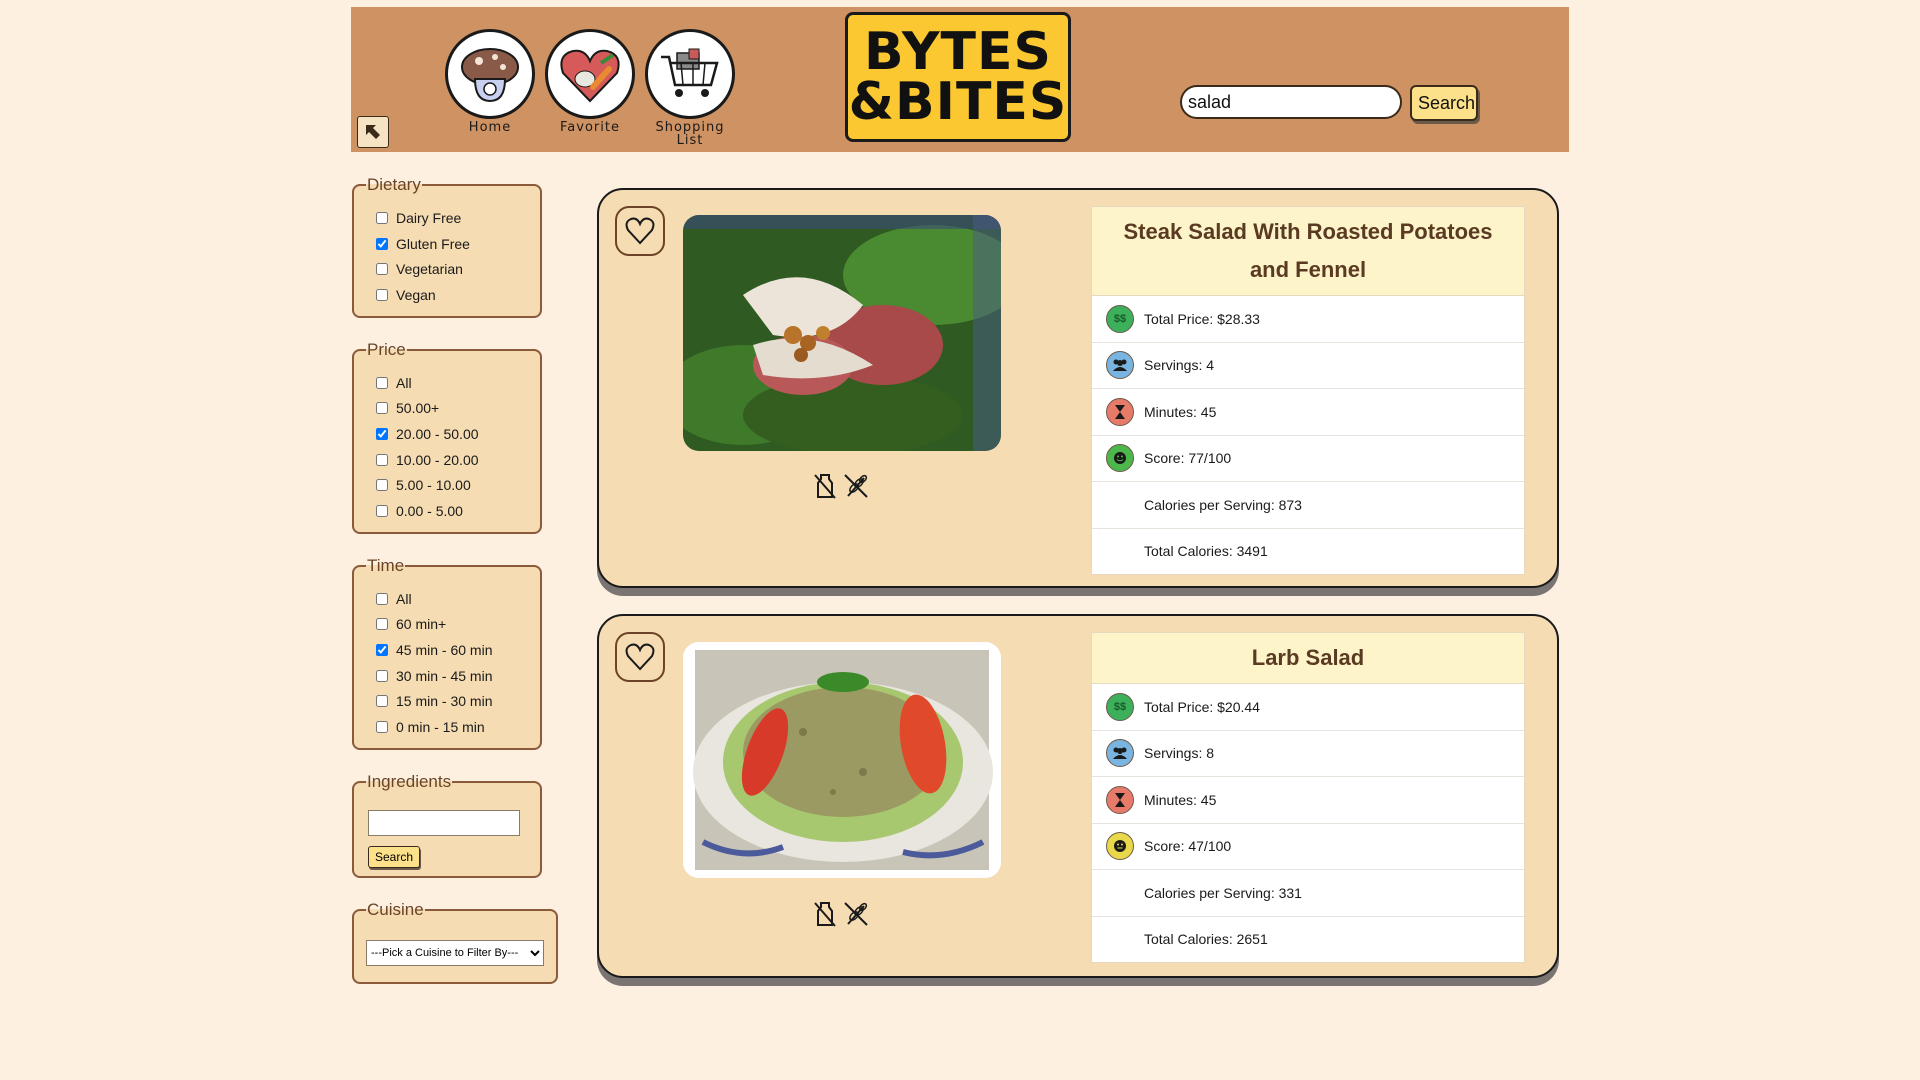  I want to click on nav-home-label: Home, so click(490, 127).